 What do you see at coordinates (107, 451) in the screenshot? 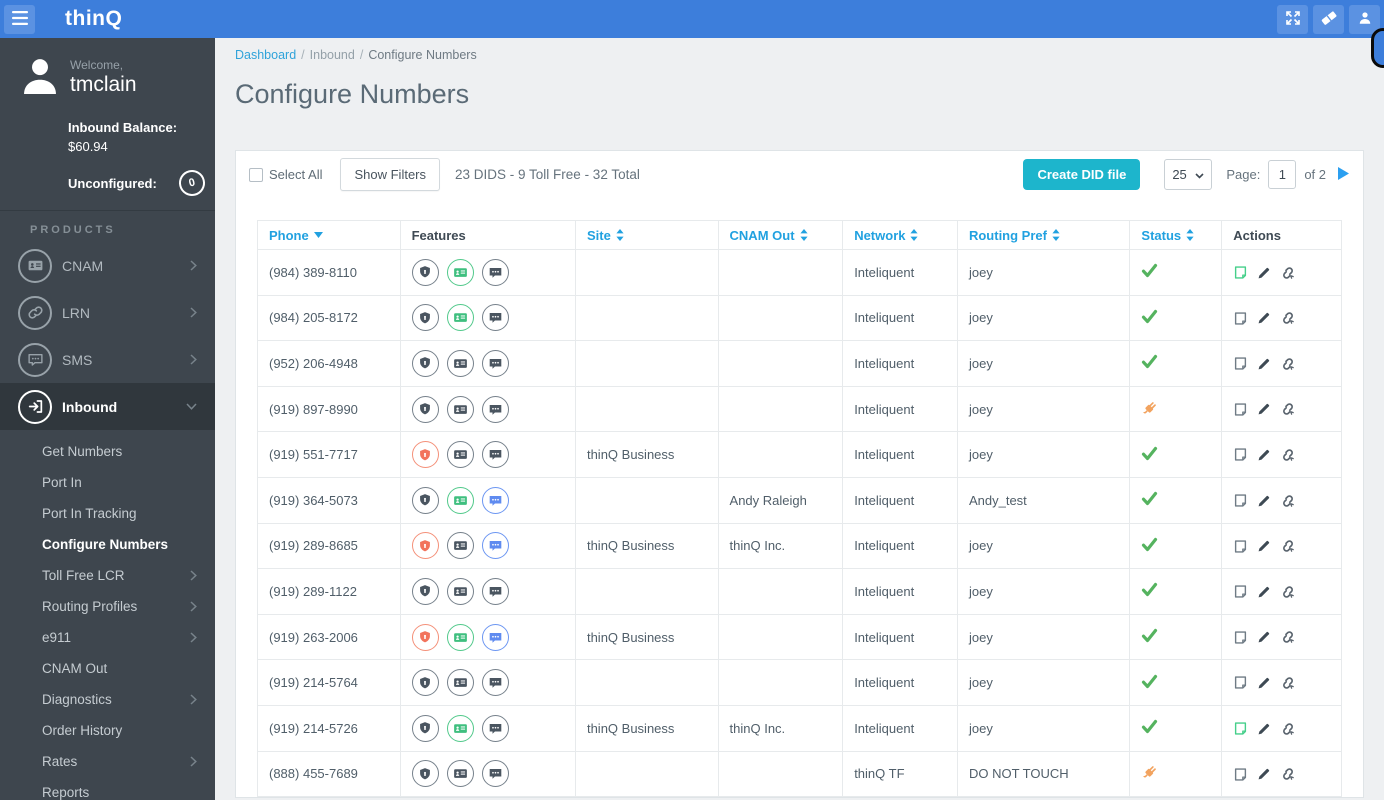
I see `submenu-item-get-numbers: Get Numbers` at bounding box center [107, 451].